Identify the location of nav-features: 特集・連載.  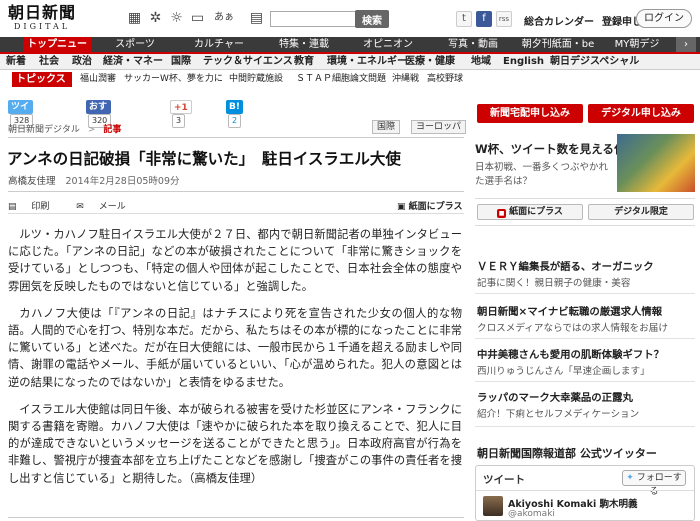
(304, 44).